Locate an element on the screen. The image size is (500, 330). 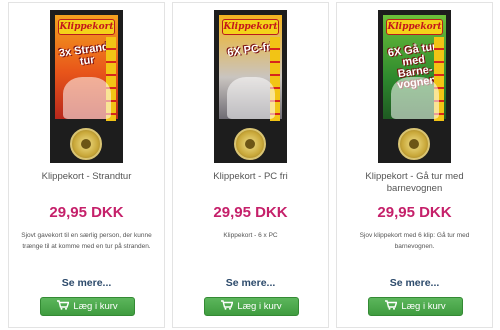
product-image: Klippekort 6X PC-fri is located at coordinates (250, 86).